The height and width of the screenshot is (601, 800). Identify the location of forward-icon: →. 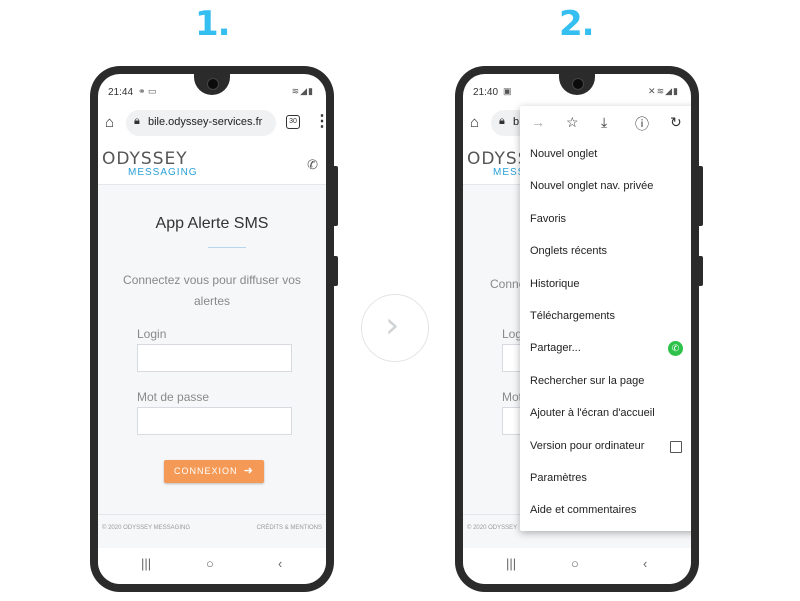
(538, 122).